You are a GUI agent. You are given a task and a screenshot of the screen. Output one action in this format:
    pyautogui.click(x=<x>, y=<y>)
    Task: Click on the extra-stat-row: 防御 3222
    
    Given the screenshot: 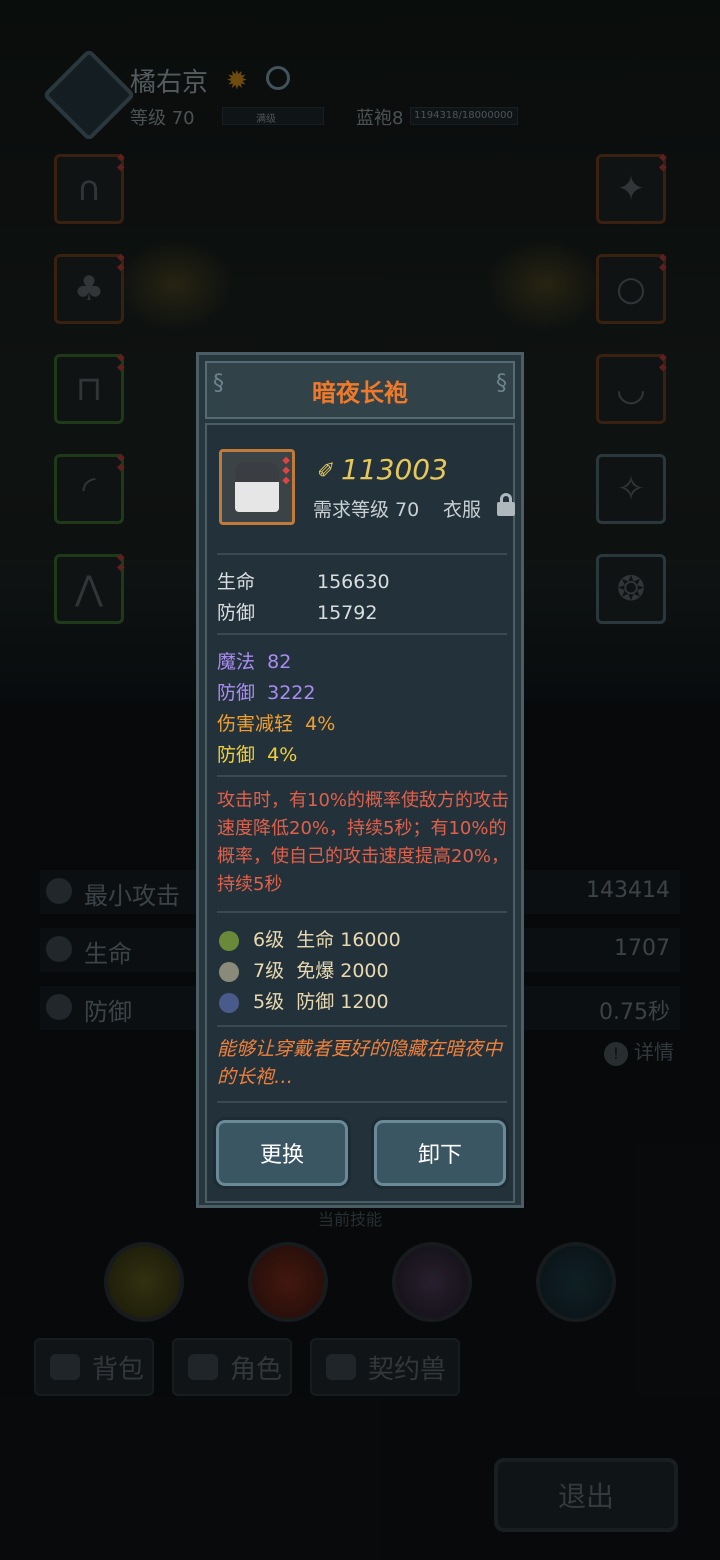 What is the action you would take?
    pyautogui.click(x=266, y=691)
    